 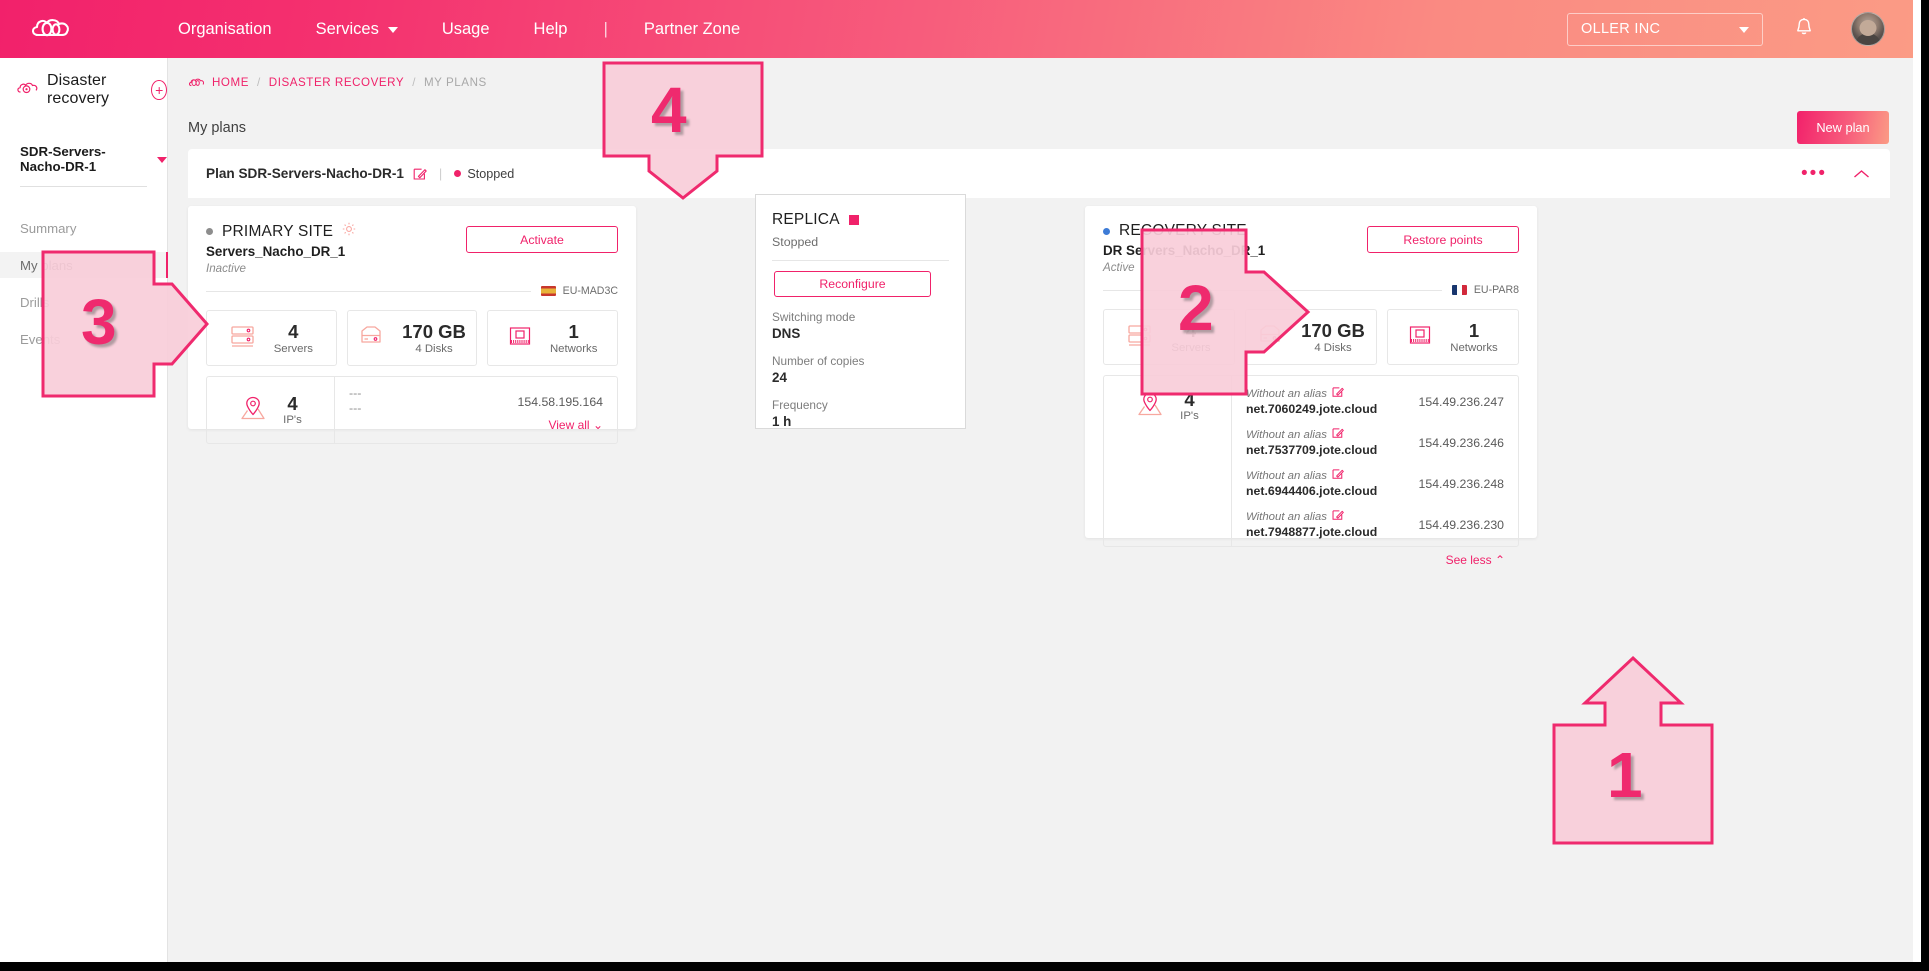 What do you see at coordinates (1311, 557) in the screenshot?
I see `see-less-link: See less ⌃` at bounding box center [1311, 557].